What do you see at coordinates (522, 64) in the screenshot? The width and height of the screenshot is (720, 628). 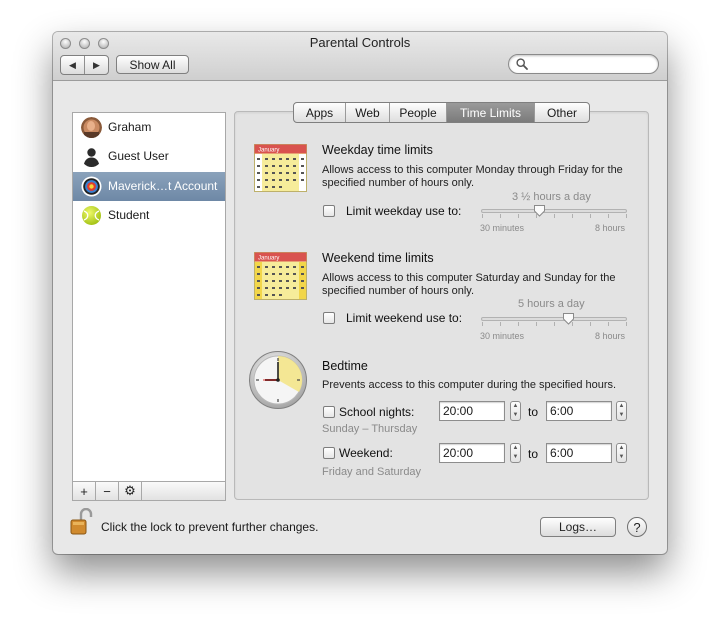 I see `search-icon` at bounding box center [522, 64].